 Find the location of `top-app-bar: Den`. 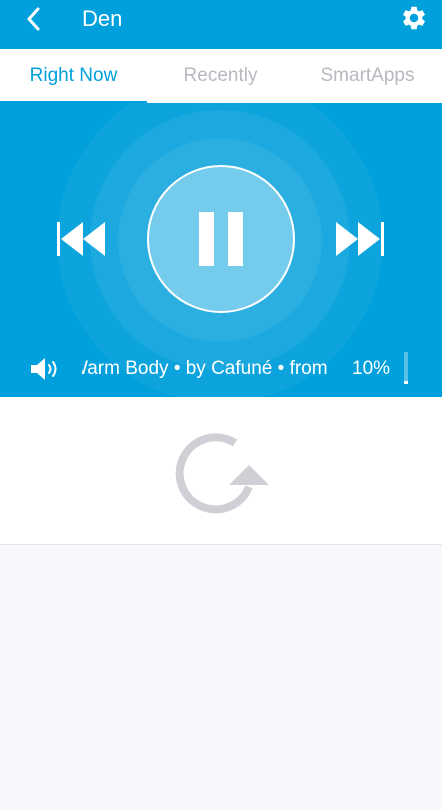

top-app-bar: Den is located at coordinates (221, 24).